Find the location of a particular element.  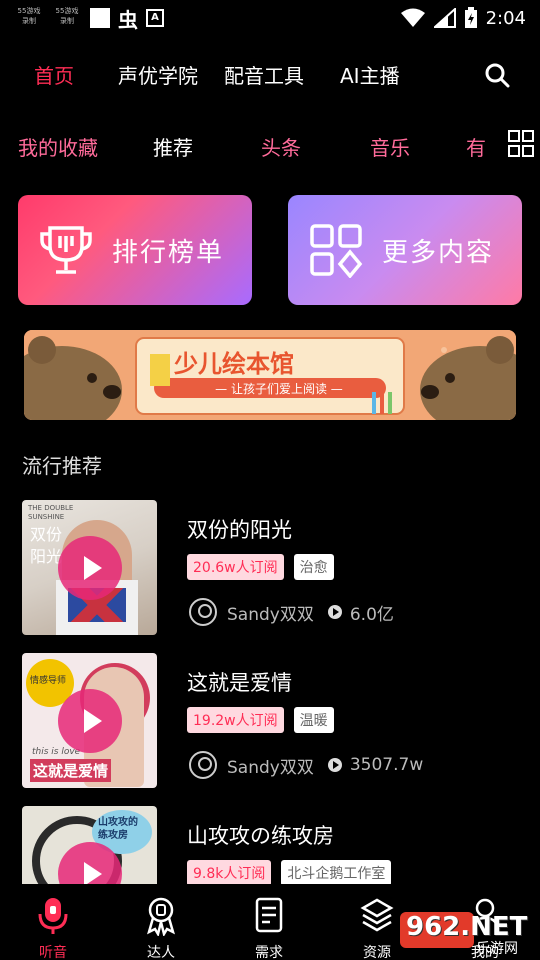

tab-dubbing-tools: 配音工具 is located at coordinates (264, 74).